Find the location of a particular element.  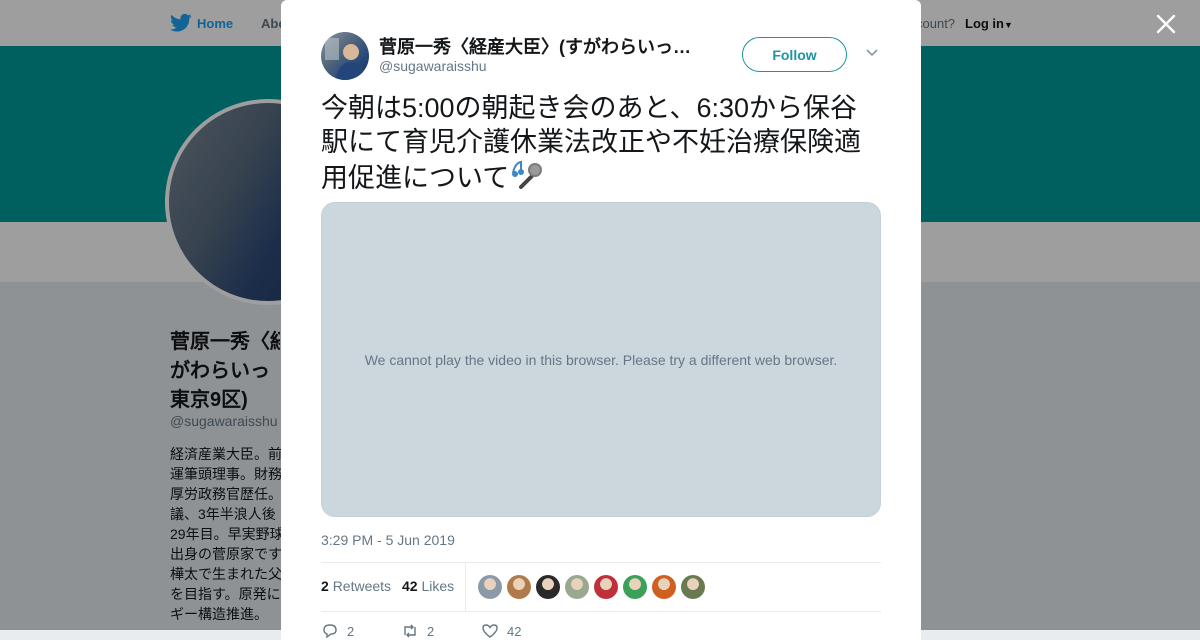

like-button: 42 is located at coordinates (501, 631).